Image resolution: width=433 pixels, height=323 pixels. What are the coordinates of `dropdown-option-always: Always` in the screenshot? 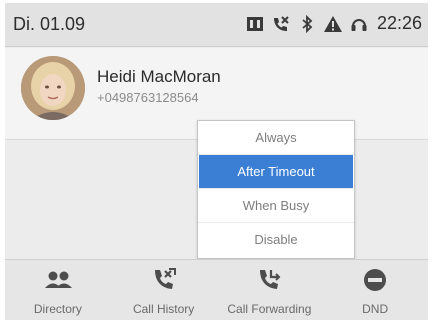 It's located at (276, 138).